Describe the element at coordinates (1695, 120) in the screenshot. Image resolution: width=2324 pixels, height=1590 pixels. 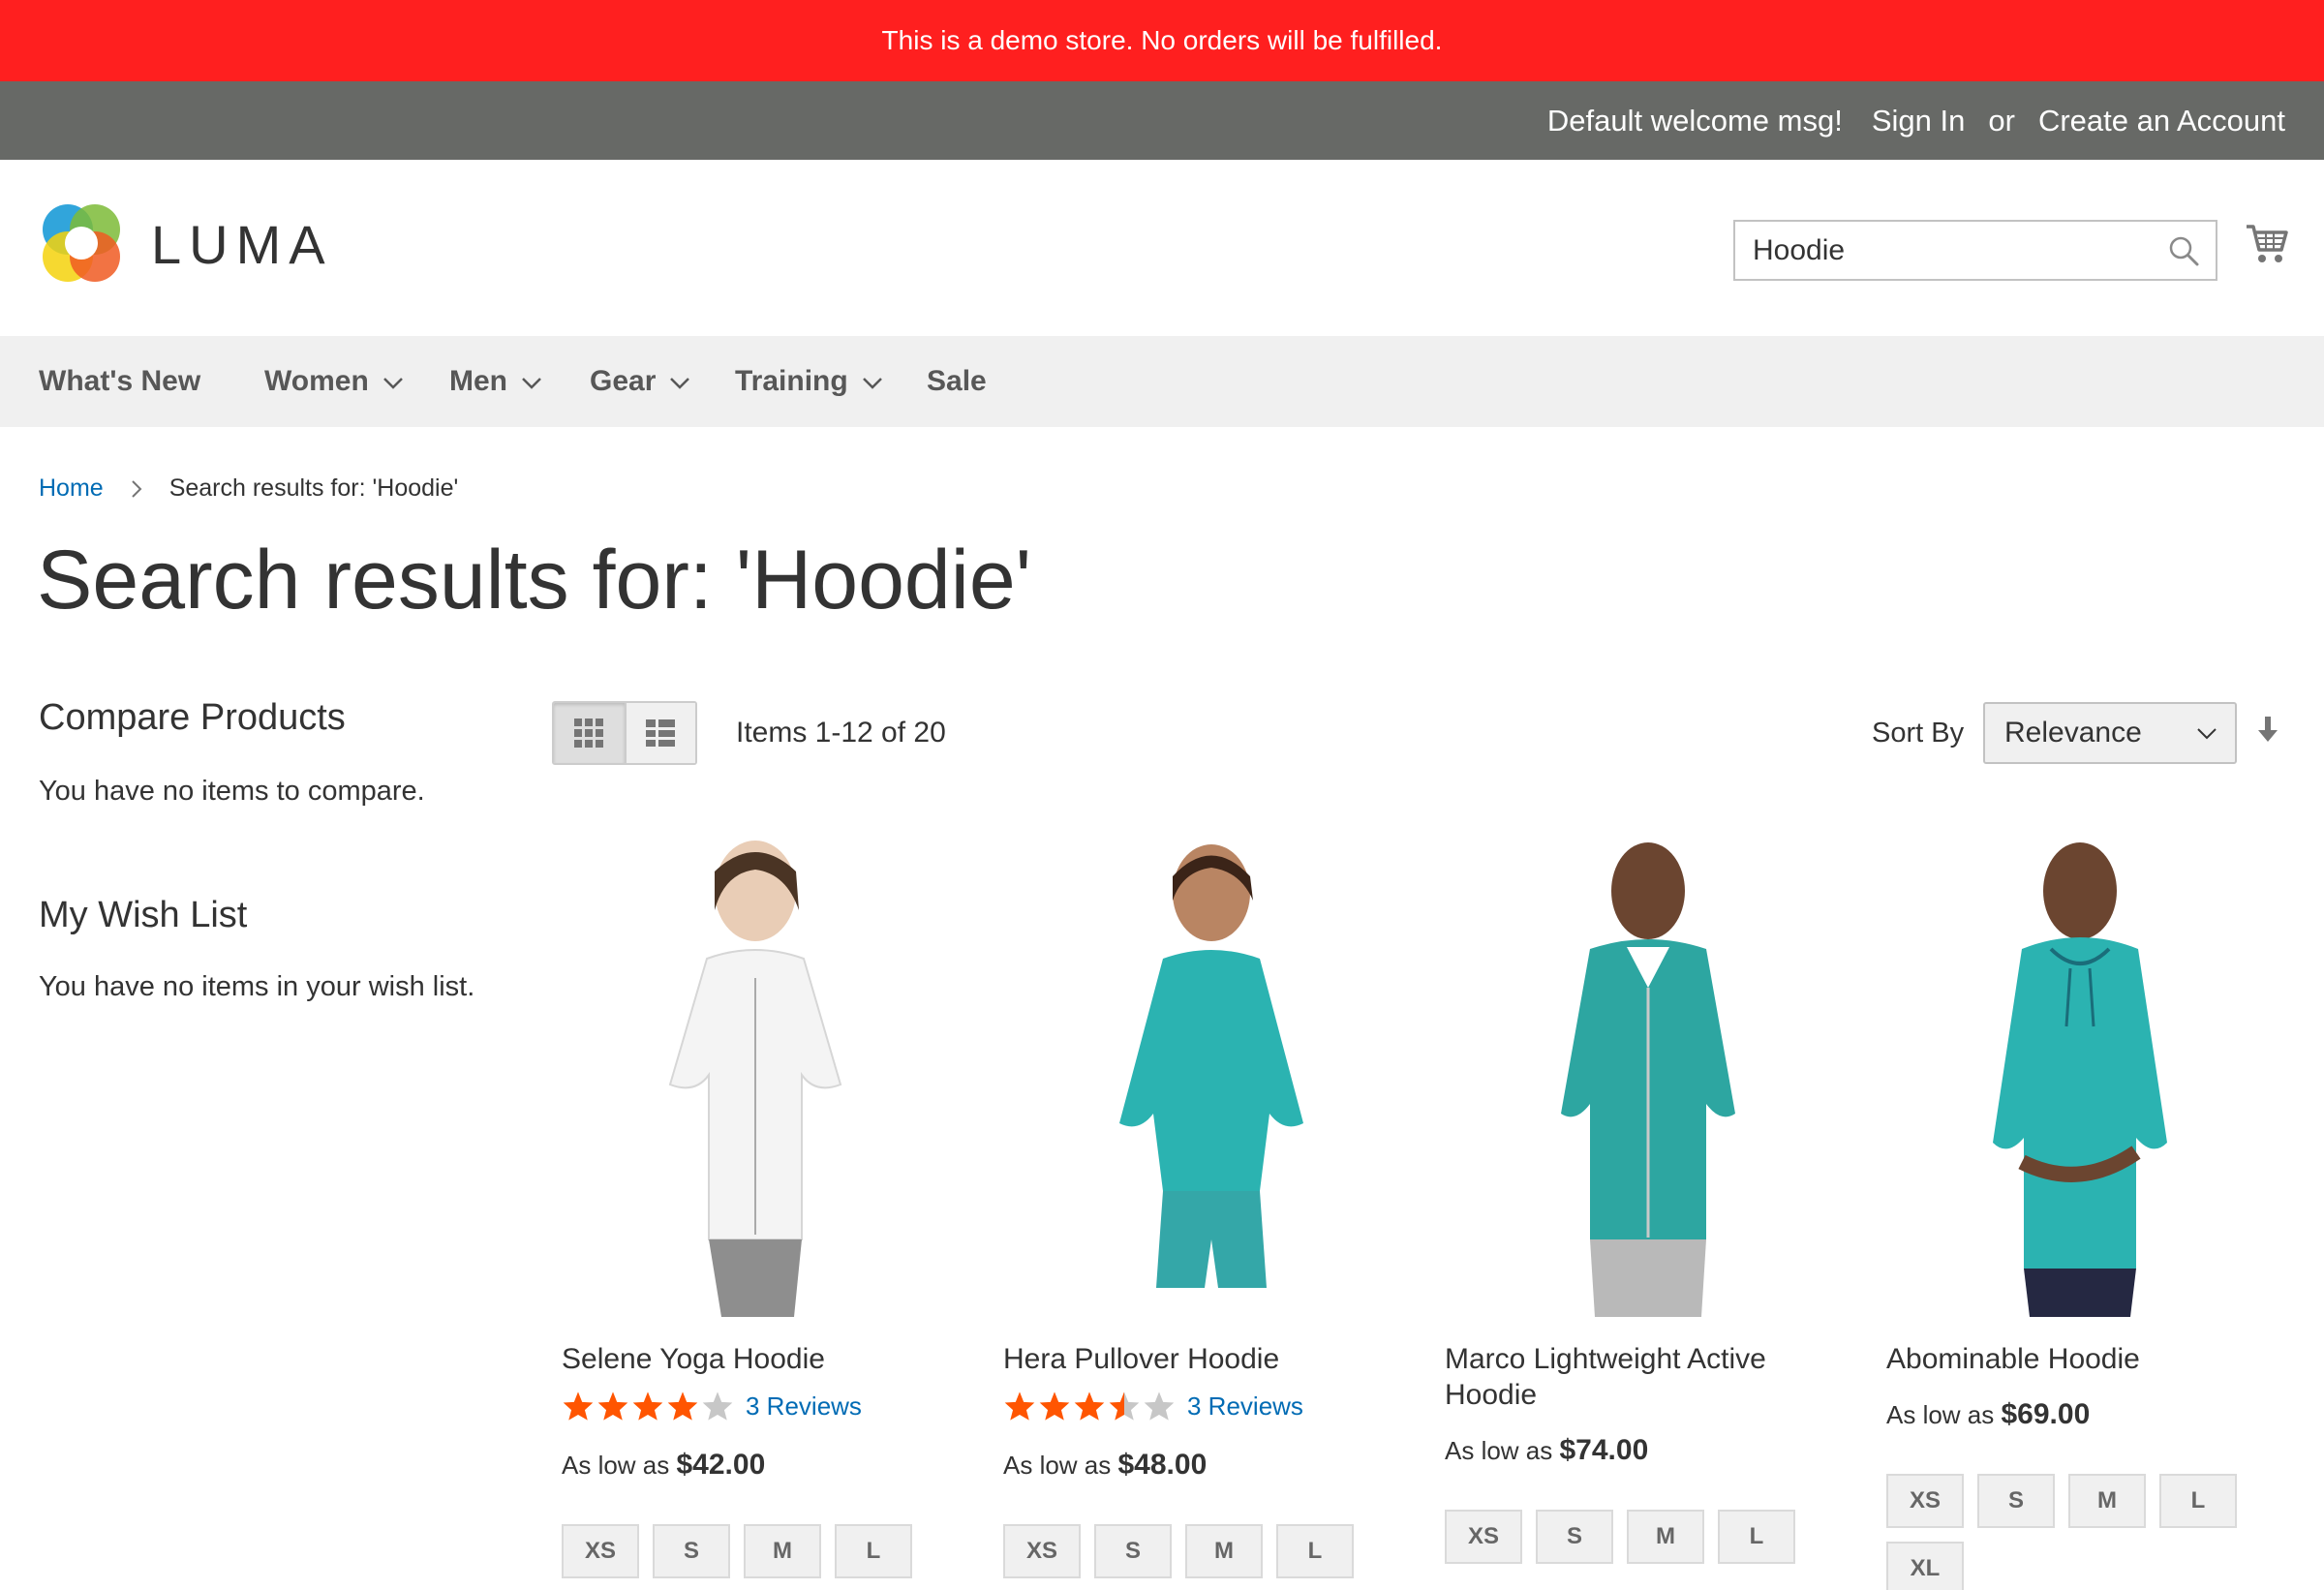
I see `welcome-message: Default welcome msg!` at that location.